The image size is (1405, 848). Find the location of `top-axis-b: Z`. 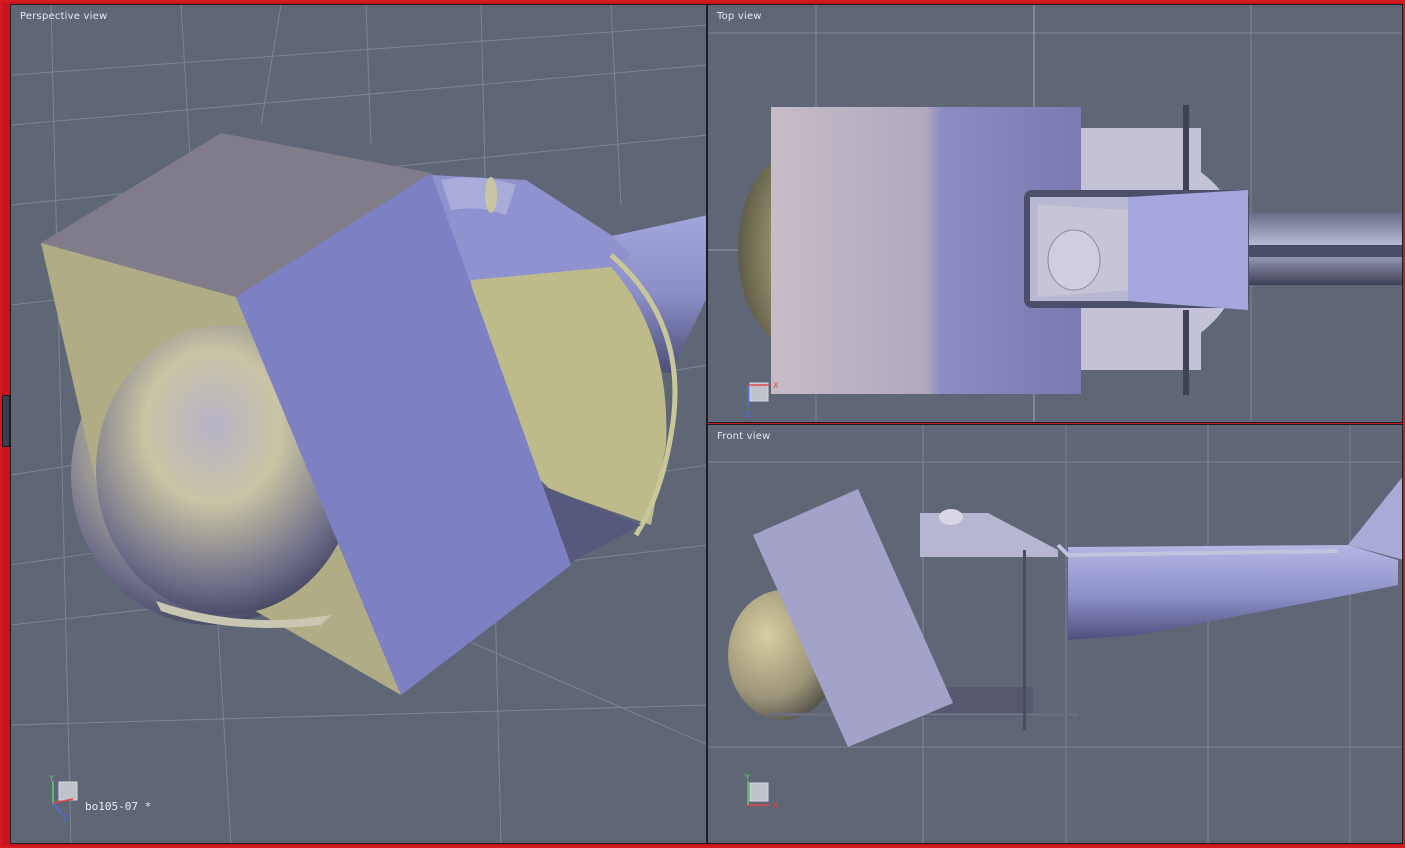

top-axis-b: Z is located at coordinates (748, 414).